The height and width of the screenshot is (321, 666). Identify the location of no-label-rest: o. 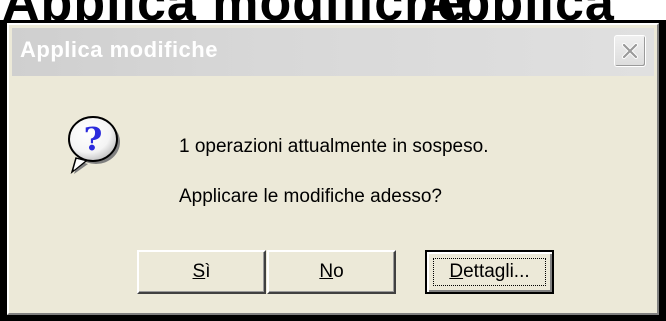
(338, 271).